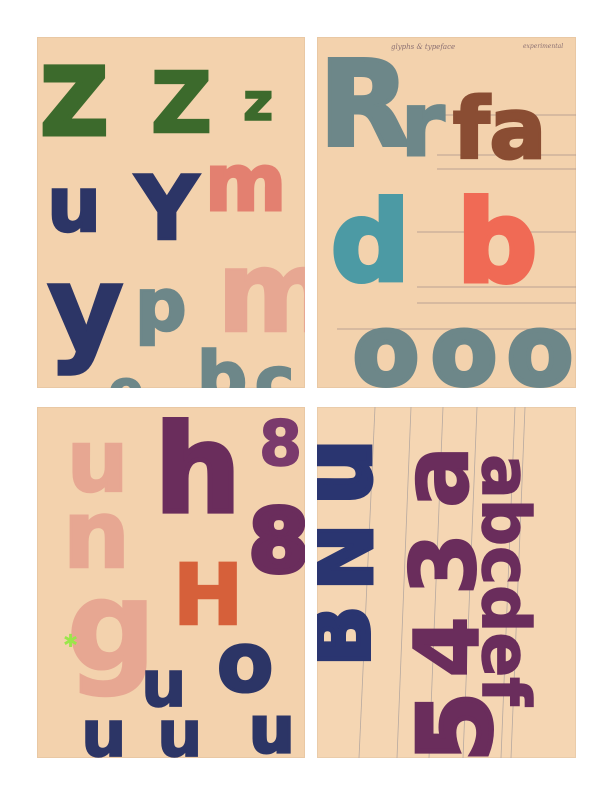  What do you see at coordinates (167, 208) in the screenshot?
I see `glyph-Y: Y` at bounding box center [167, 208].